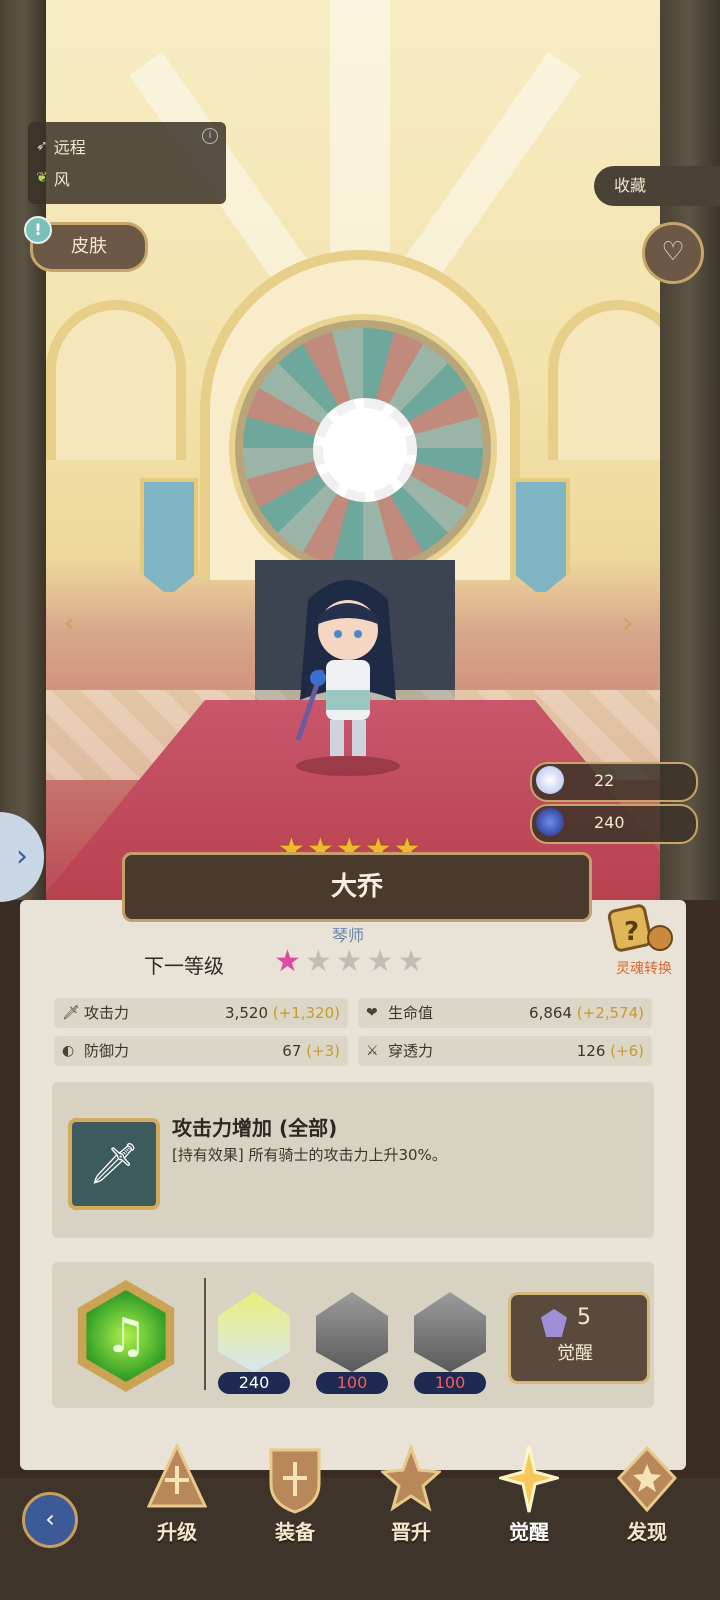  I want to click on heart-icon: ♡, so click(673, 253).